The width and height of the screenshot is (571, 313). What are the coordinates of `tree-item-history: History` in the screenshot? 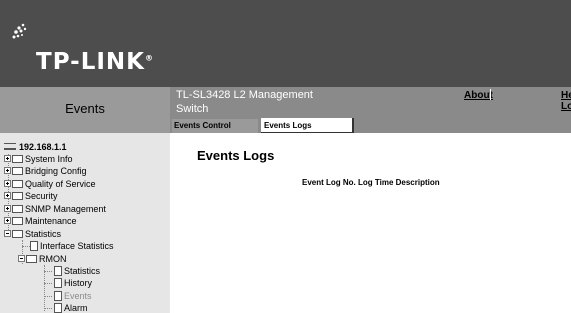 It's located at (73, 283).